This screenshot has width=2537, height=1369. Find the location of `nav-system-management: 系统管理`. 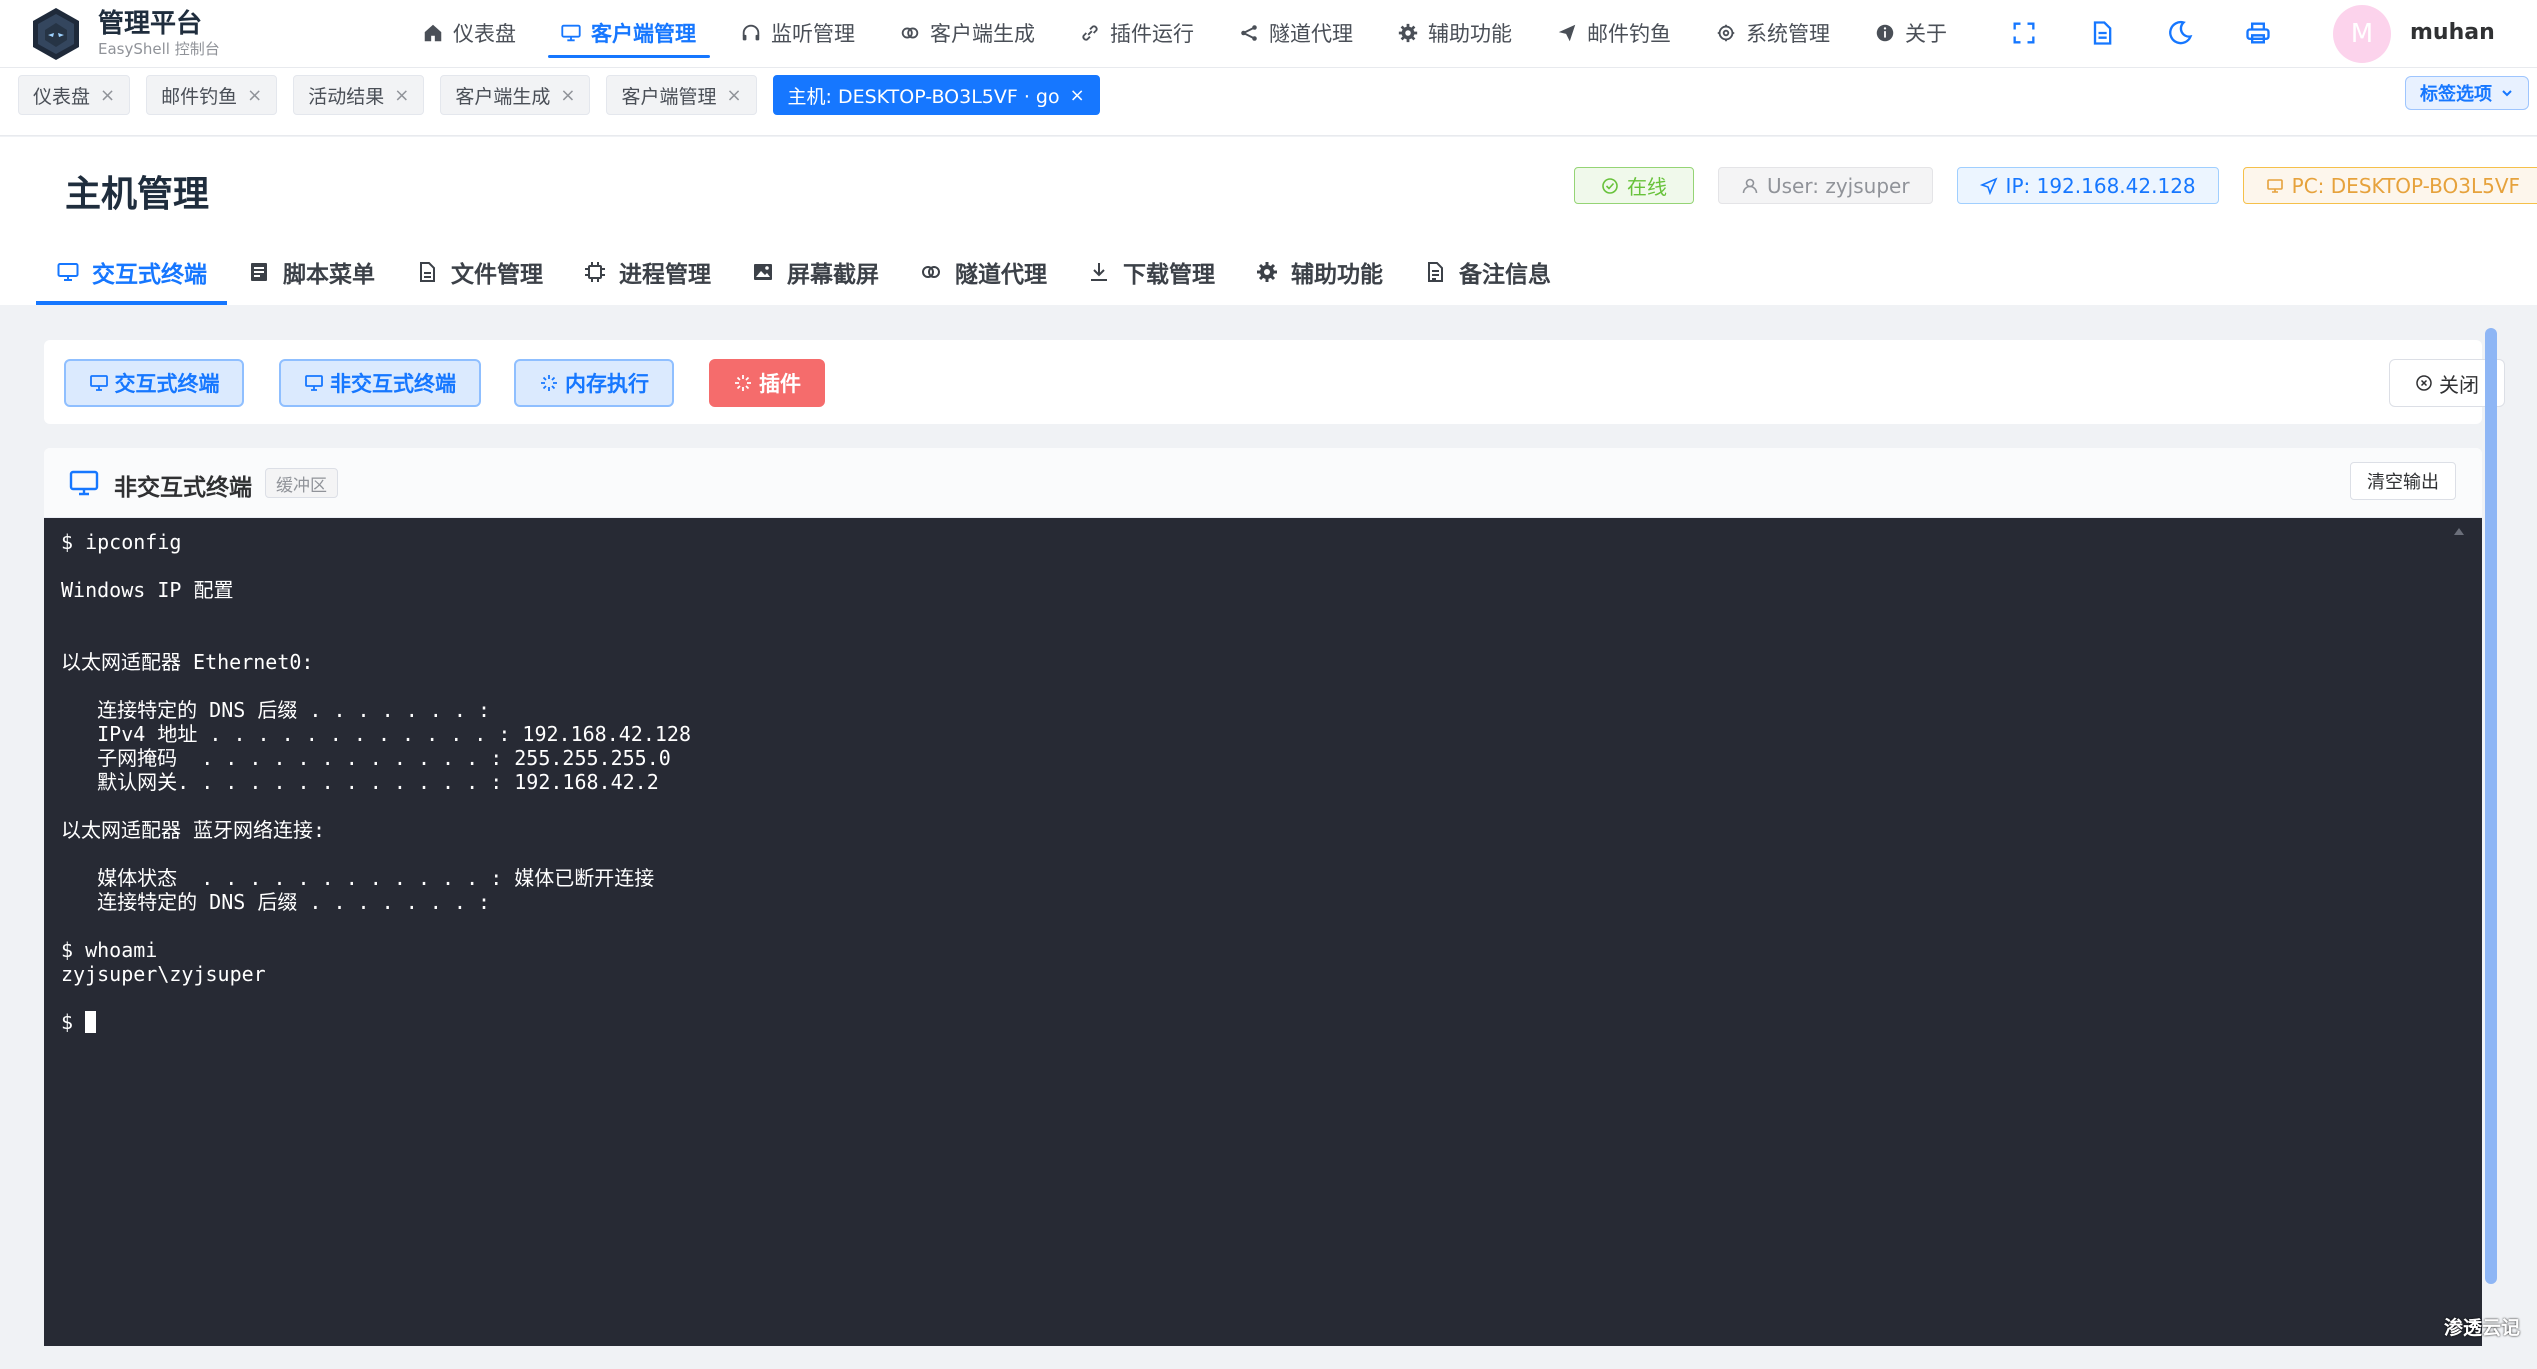

nav-system-management: 系统管理 is located at coordinates (1772, 33).